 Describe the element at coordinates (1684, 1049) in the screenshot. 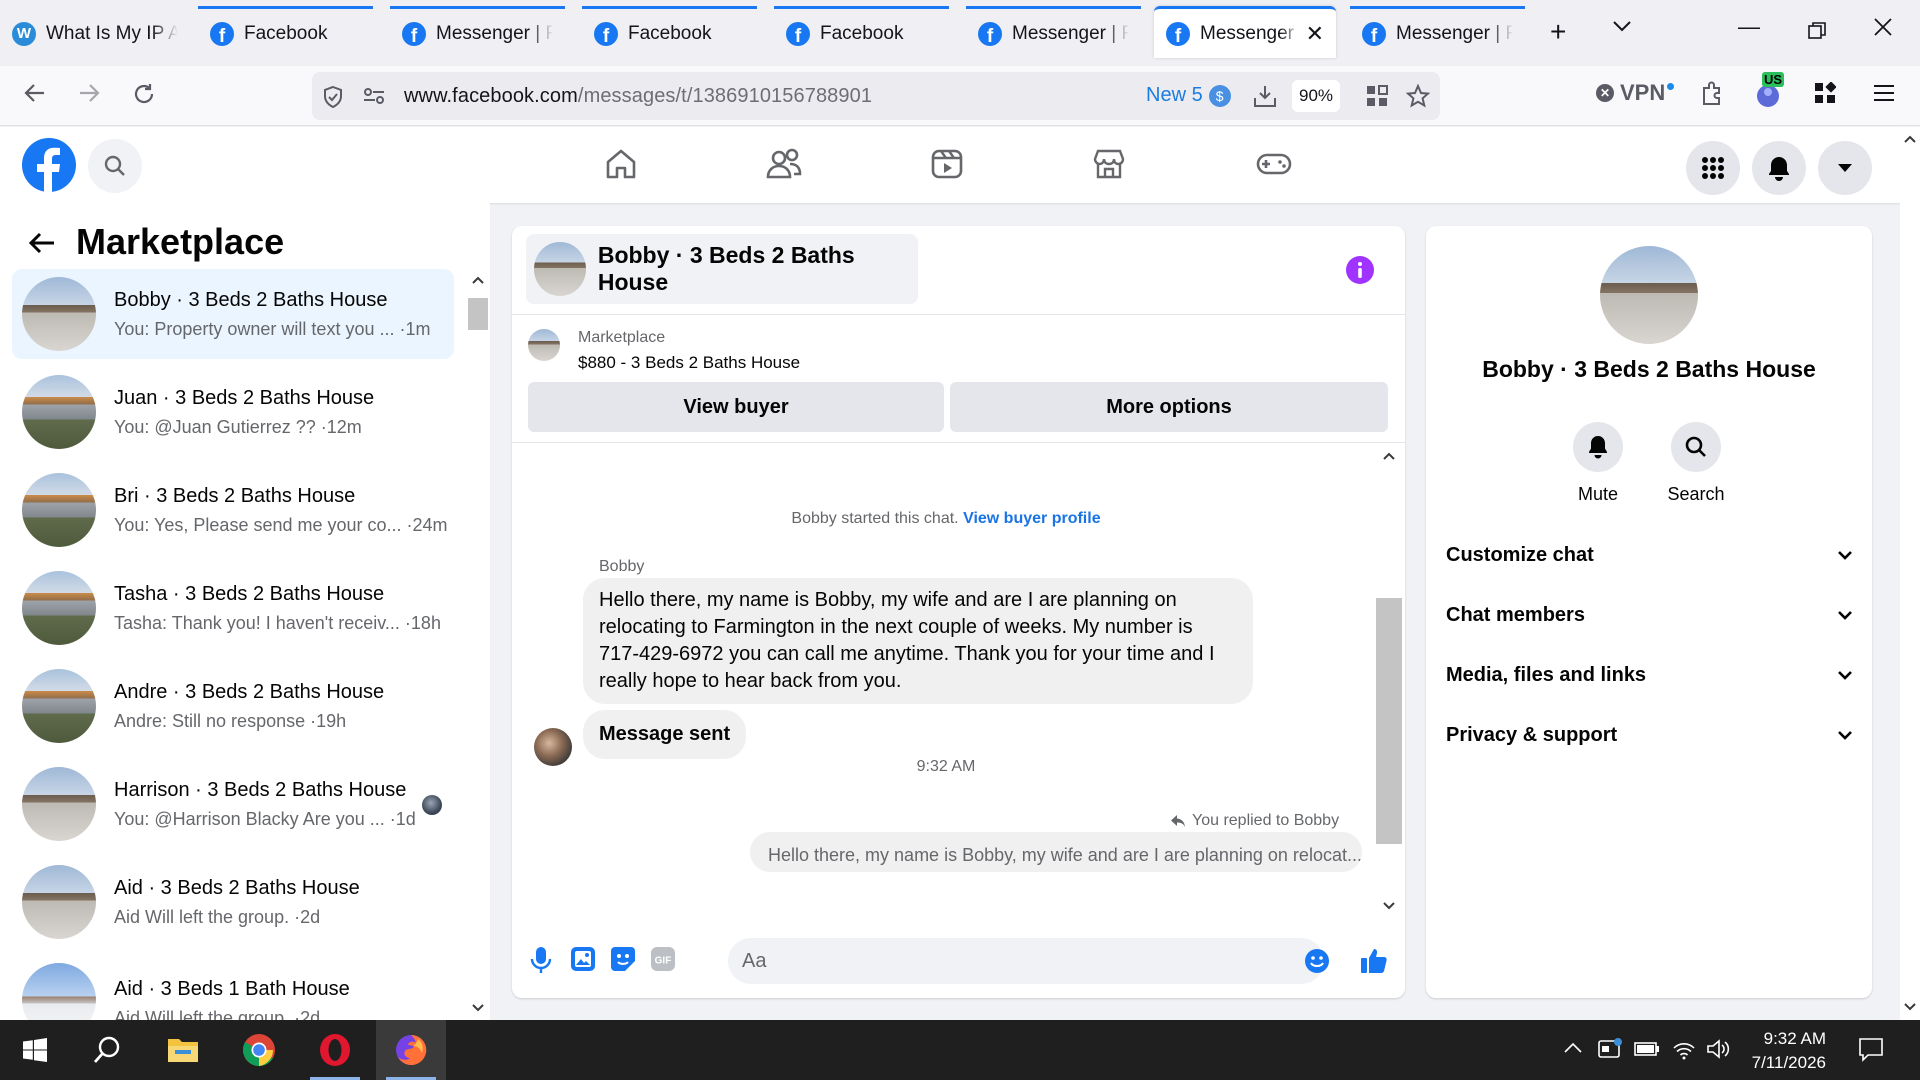

I see `wifi-icon` at that location.